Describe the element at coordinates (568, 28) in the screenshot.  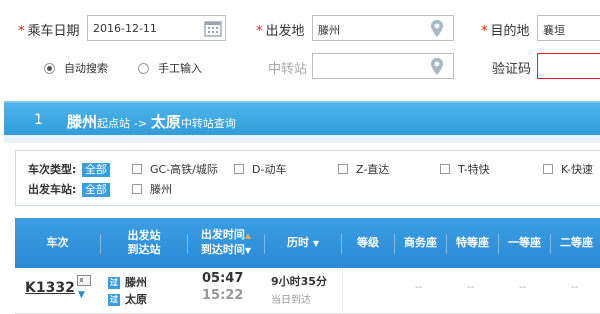
I see `to-input: 襄垣` at that location.